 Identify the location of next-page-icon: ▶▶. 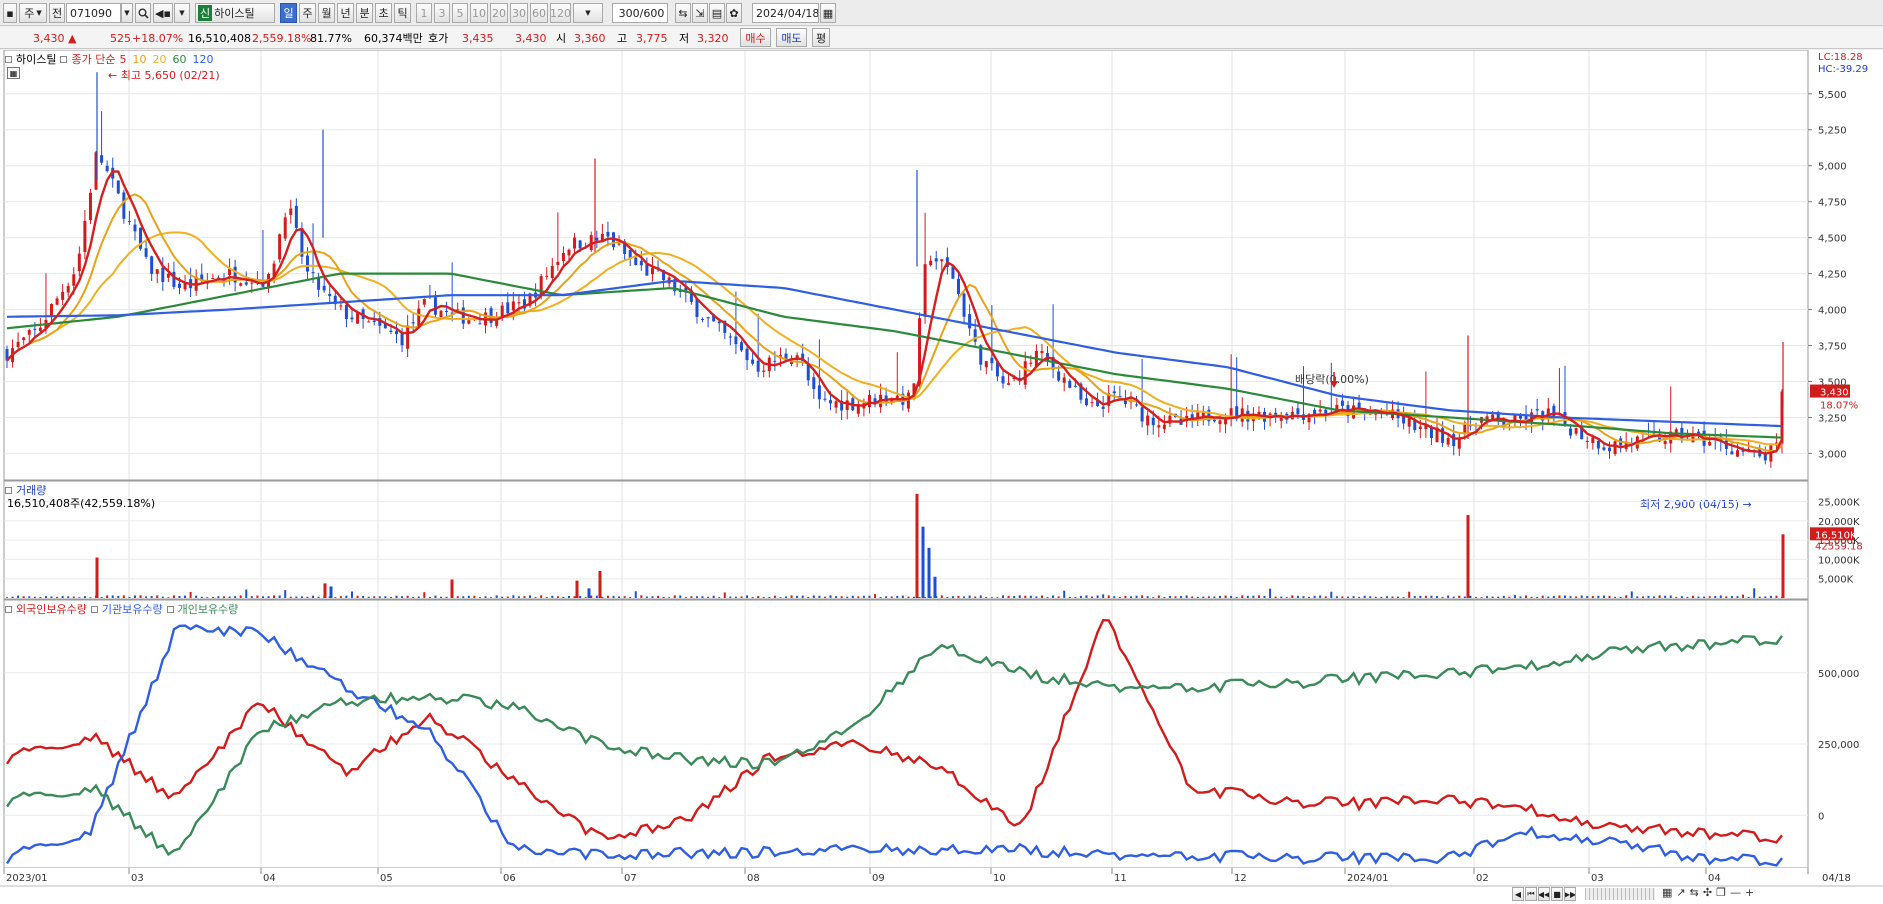
(1570, 894).